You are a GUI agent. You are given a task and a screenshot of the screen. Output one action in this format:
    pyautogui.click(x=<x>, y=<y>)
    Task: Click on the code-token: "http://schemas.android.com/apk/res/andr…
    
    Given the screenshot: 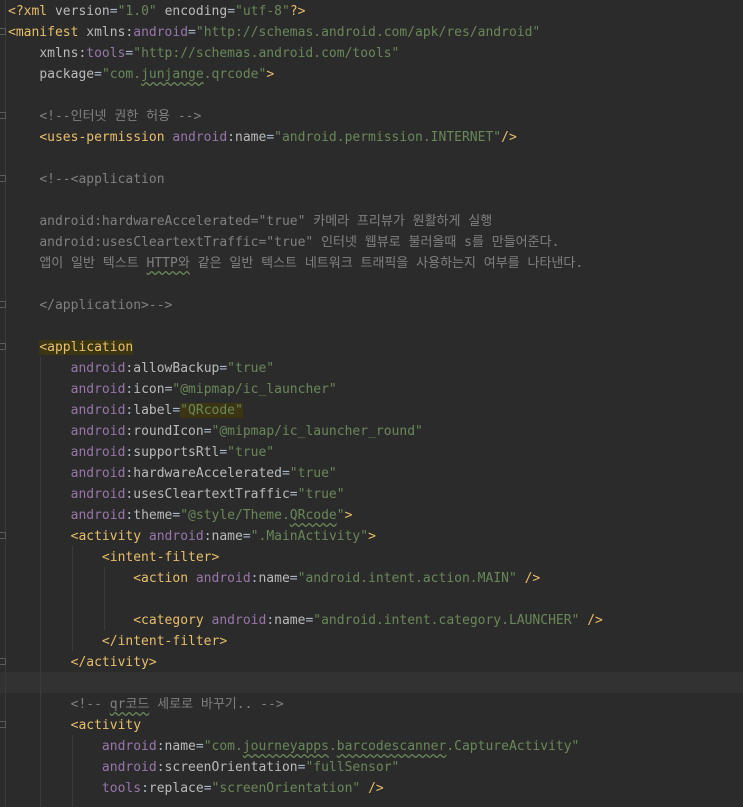 What is the action you would take?
    pyautogui.click(x=368, y=32)
    